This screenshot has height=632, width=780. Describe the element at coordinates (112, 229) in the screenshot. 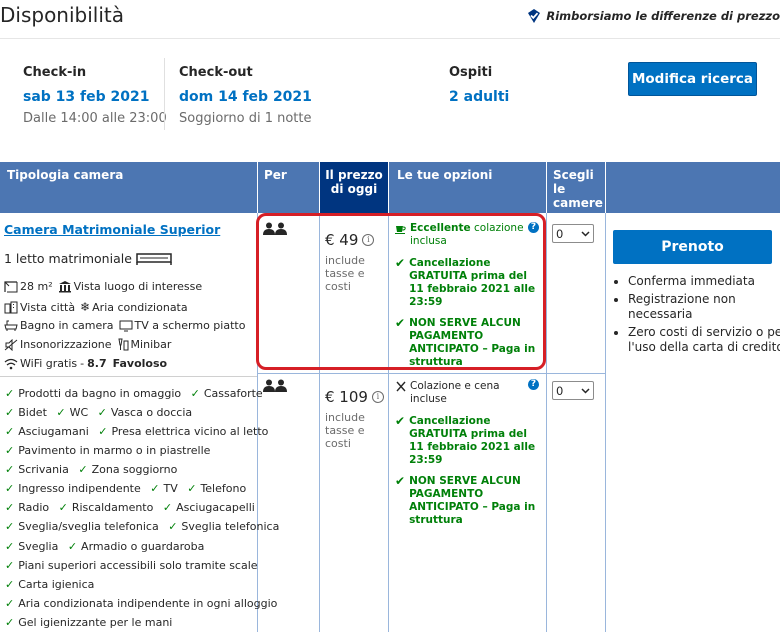

I see `room-name-link: Camera Matrimoniale Superior` at that location.